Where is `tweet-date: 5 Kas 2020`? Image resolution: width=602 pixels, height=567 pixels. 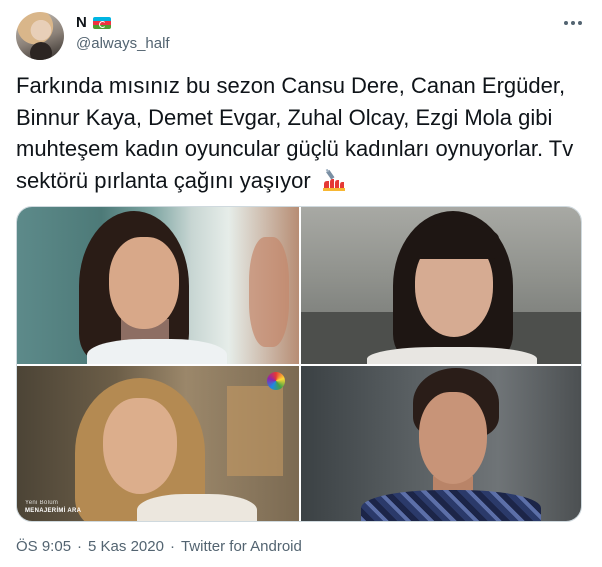
tweet-date: 5 Kas 2020 is located at coordinates (126, 546).